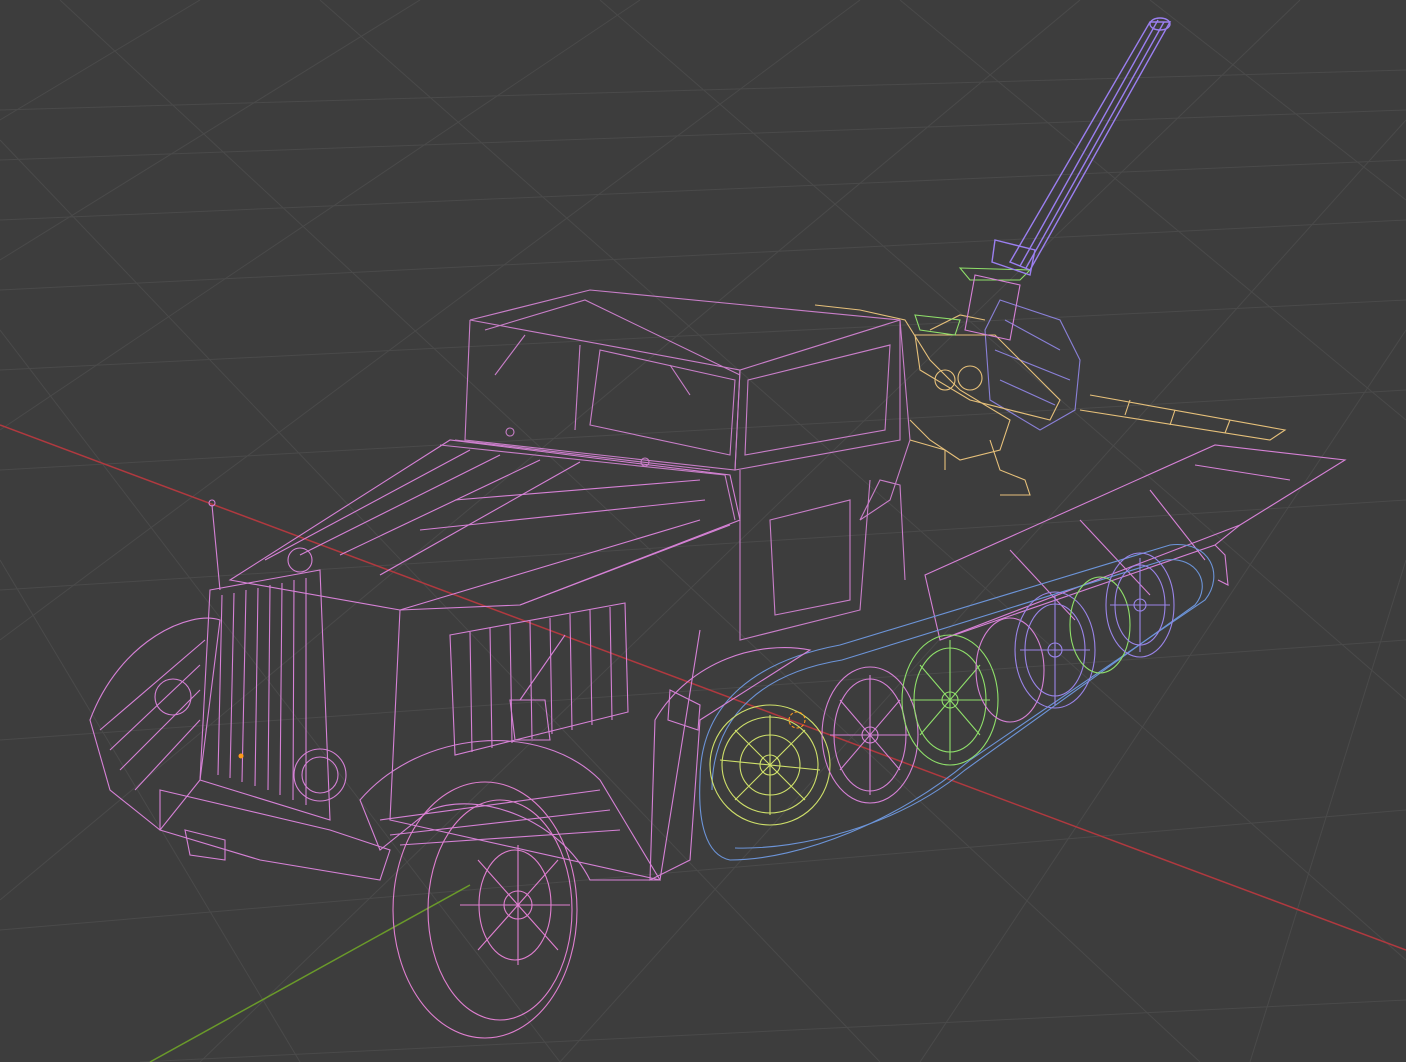 This screenshot has width=1406, height=1062. Describe the element at coordinates (485, 910) in the screenshot. I see `front-wheel-right` at that location.